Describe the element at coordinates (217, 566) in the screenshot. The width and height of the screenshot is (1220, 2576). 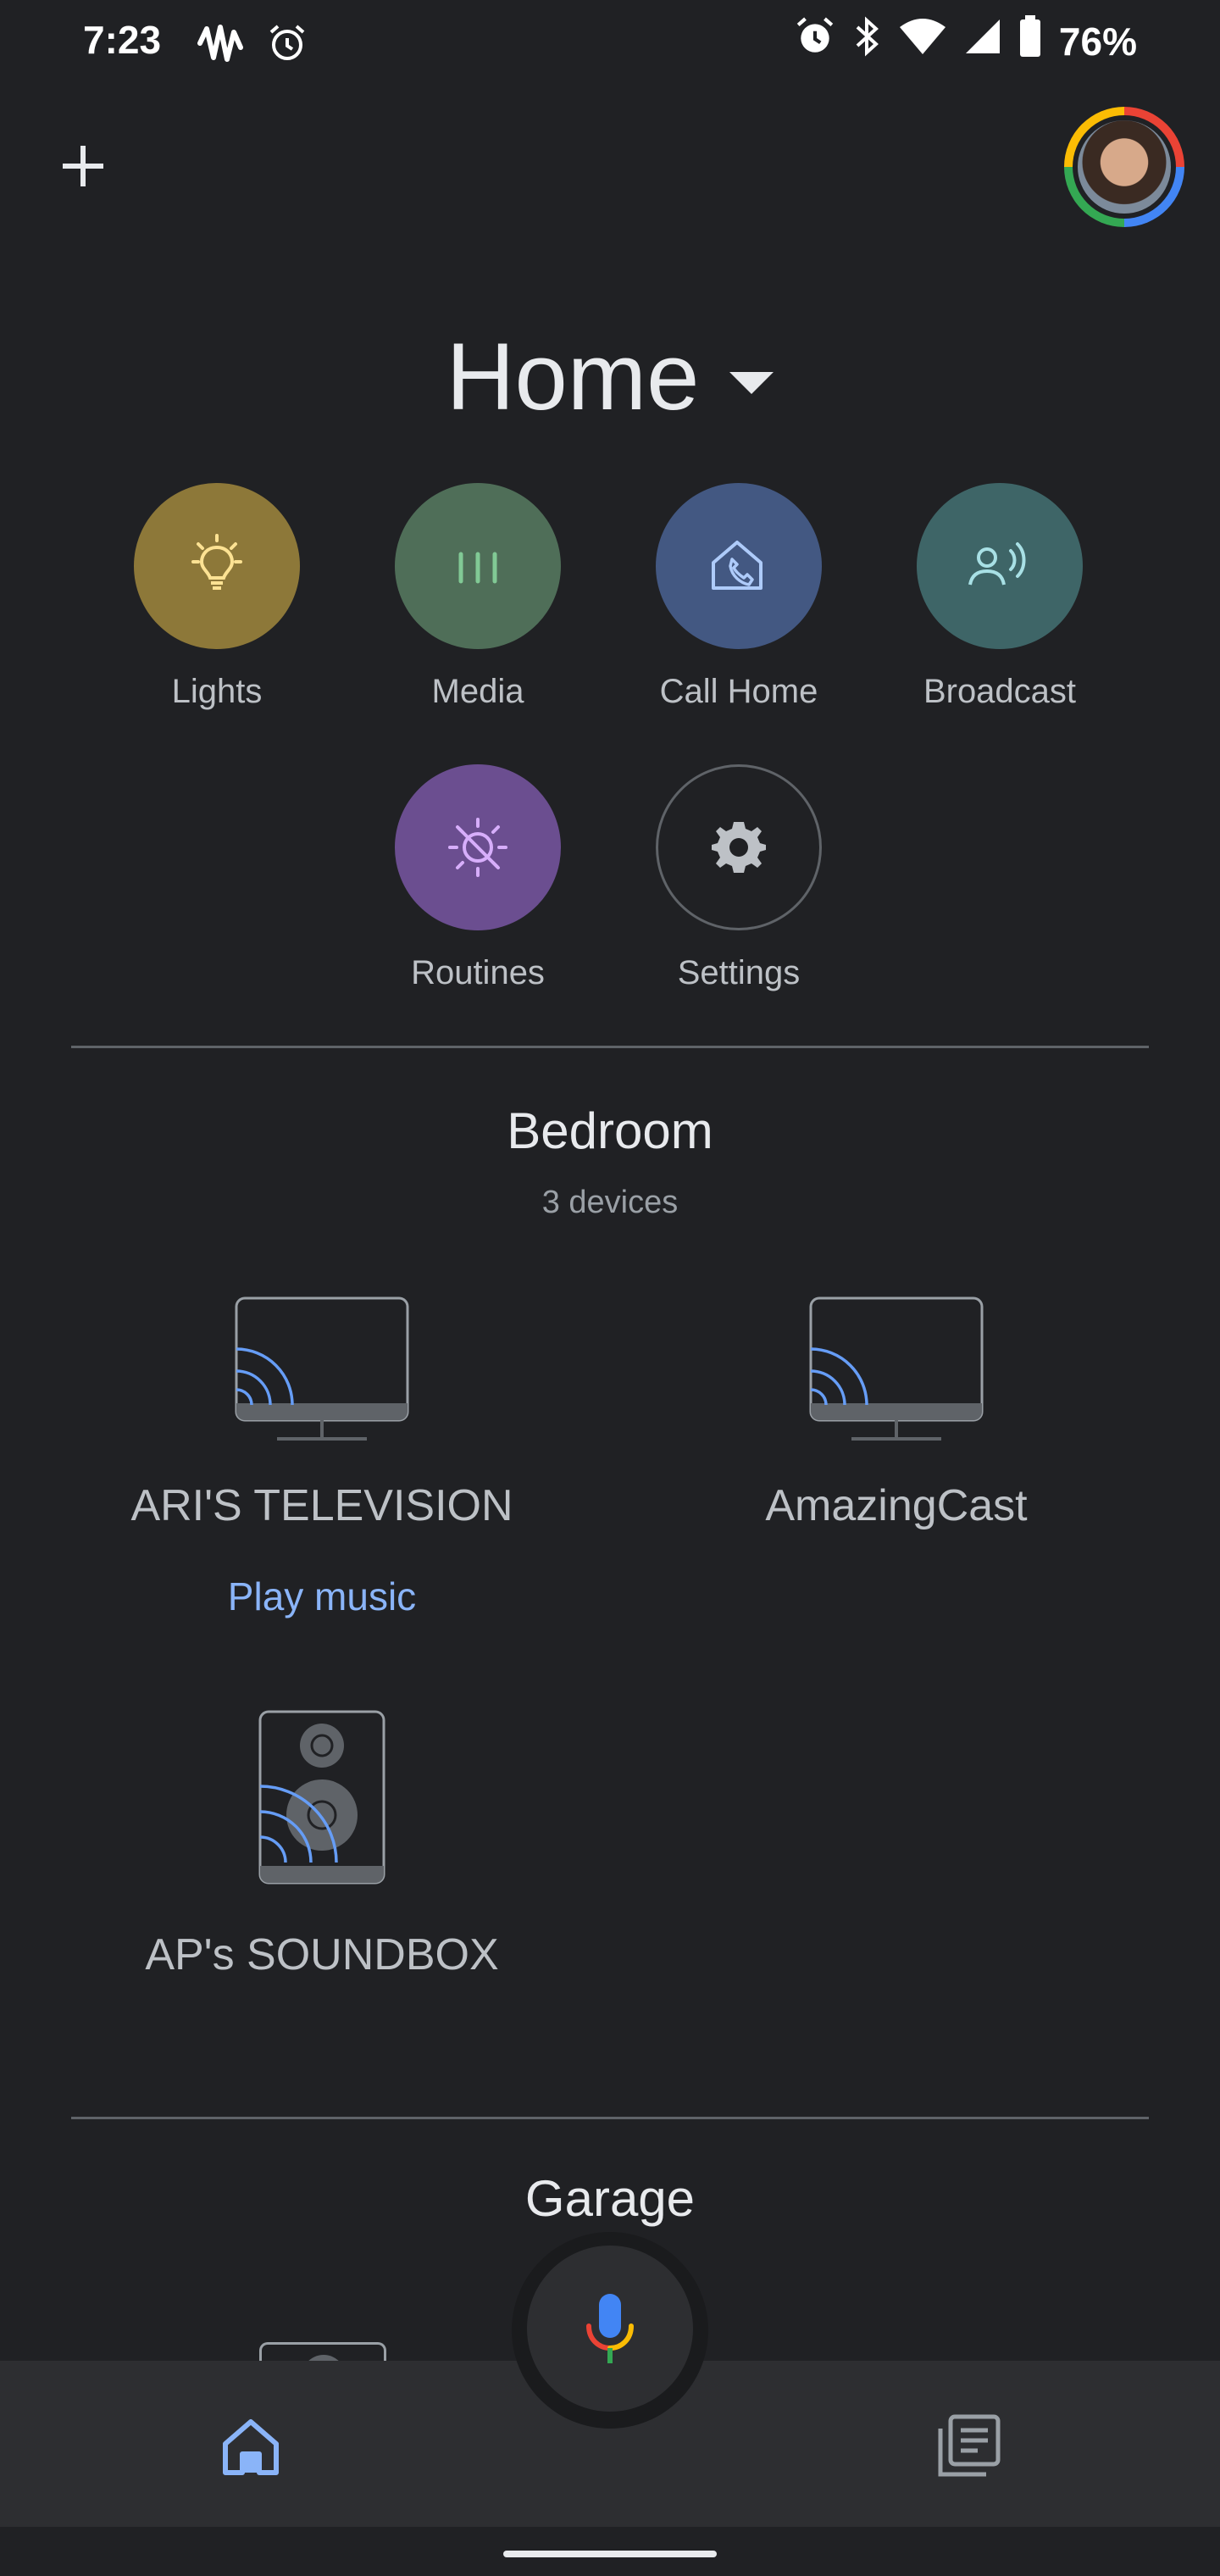
I see `lightbulb-icon` at that location.